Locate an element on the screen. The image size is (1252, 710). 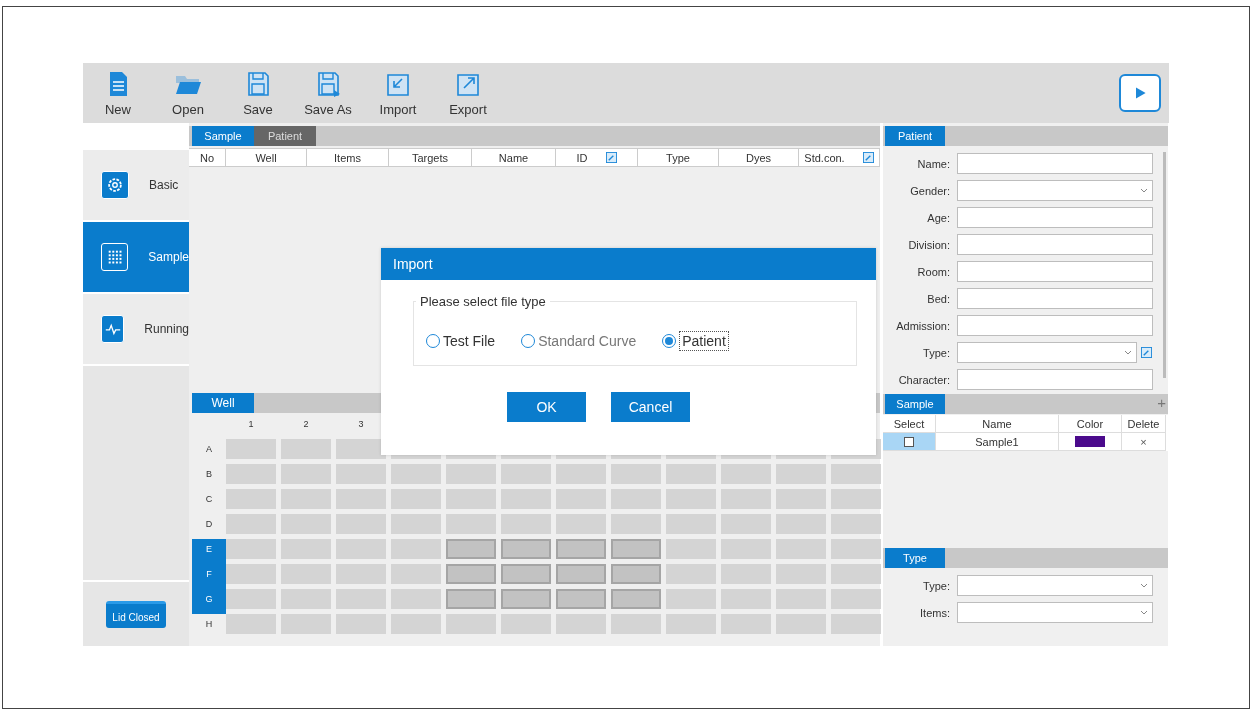
row-label: G is located at coordinates (209, 601).